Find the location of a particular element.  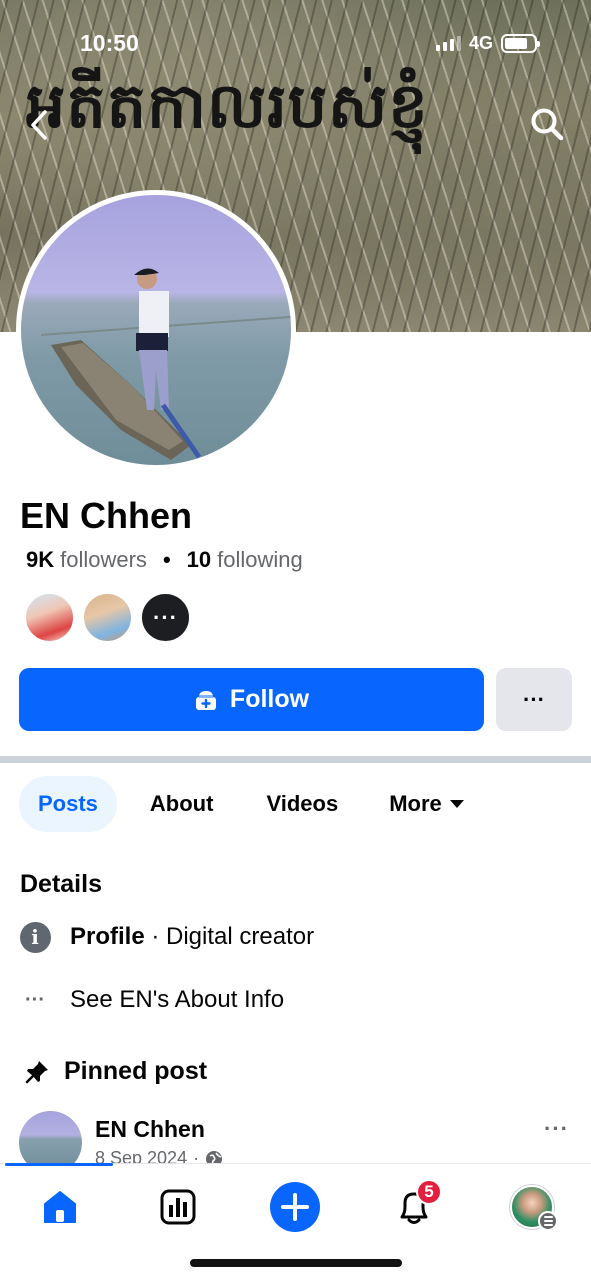

follow-stats: 9K followers • 10 following is located at coordinates (164, 560).